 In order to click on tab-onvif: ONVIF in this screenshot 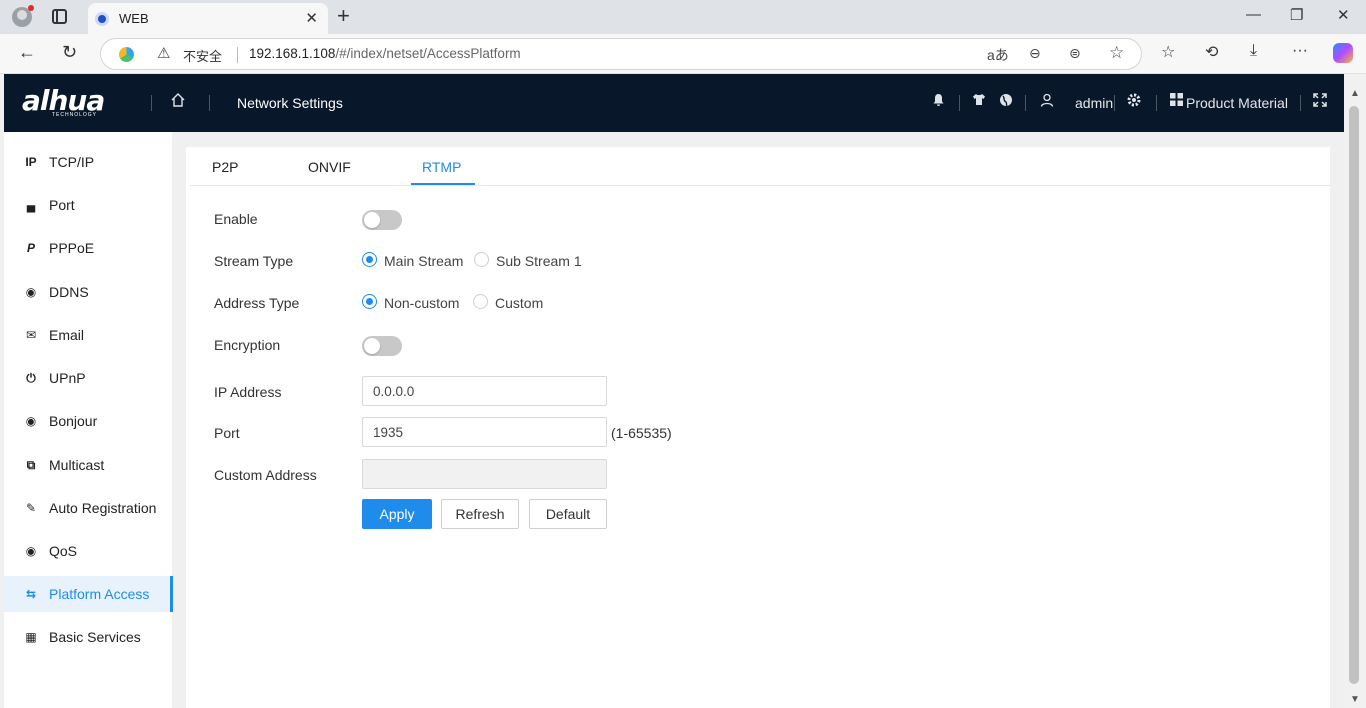, I will do `click(329, 167)`.